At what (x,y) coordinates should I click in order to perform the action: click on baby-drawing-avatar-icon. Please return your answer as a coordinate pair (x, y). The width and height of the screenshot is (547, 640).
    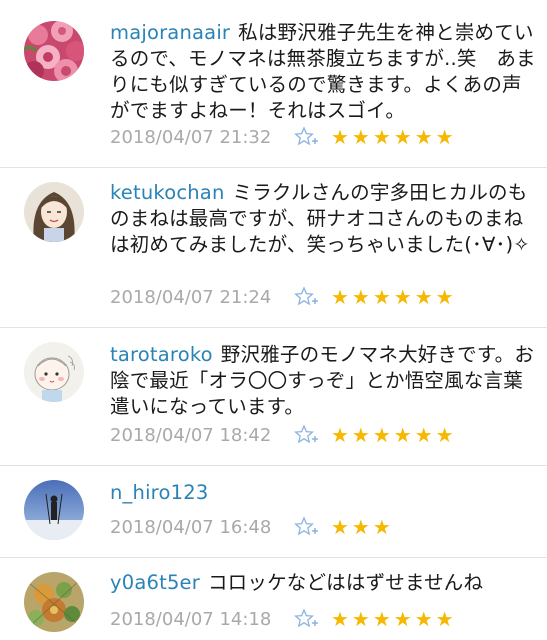
    Looking at the image, I should click on (54, 372).